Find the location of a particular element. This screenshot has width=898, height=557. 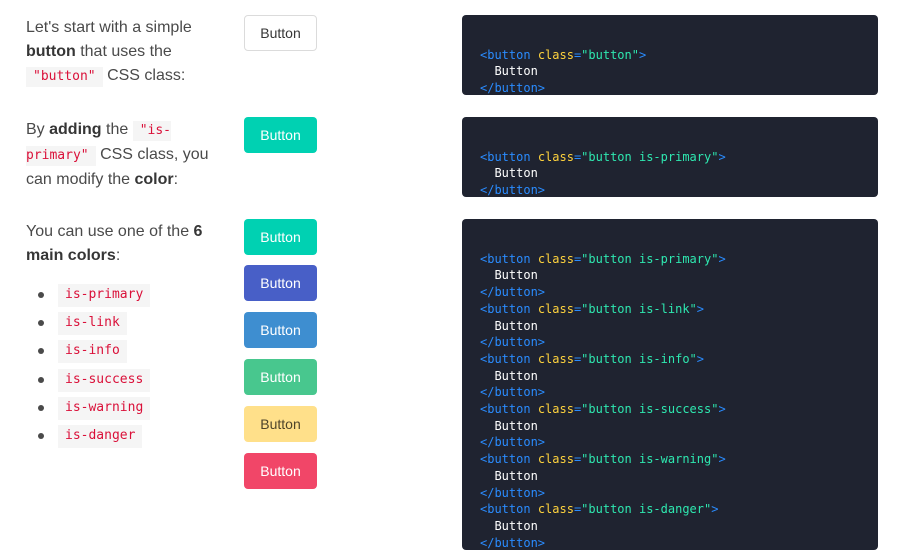

demo-button-danger: Button is located at coordinates (280, 471).